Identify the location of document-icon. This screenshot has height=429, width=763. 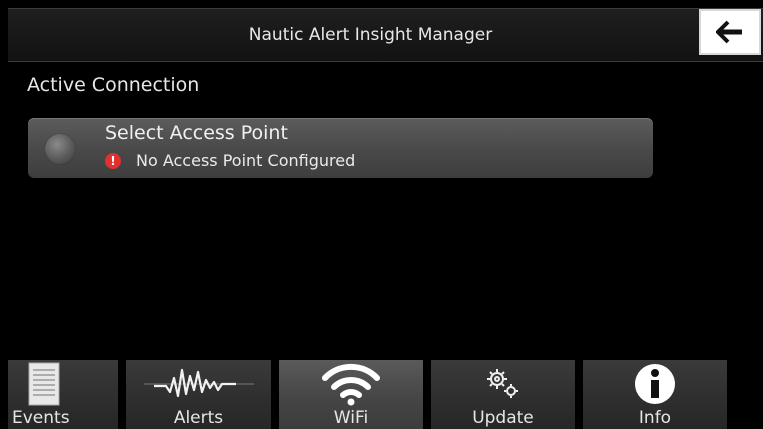
(63, 384).